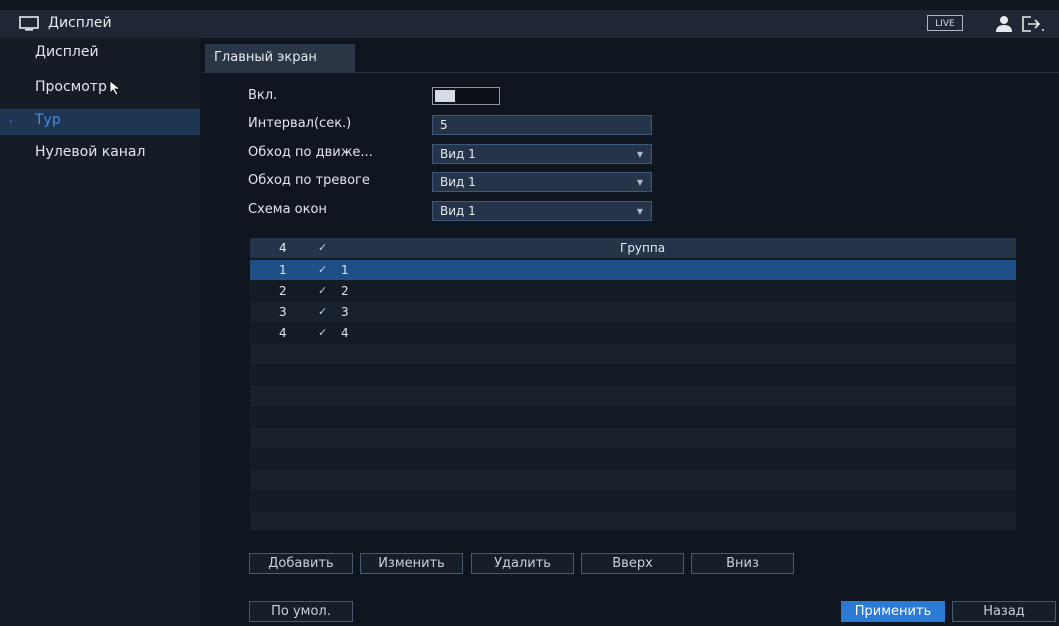  What do you see at coordinates (80, 23) in the screenshot?
I see `window-title: Дисплей` at bounding box center [80, 23].